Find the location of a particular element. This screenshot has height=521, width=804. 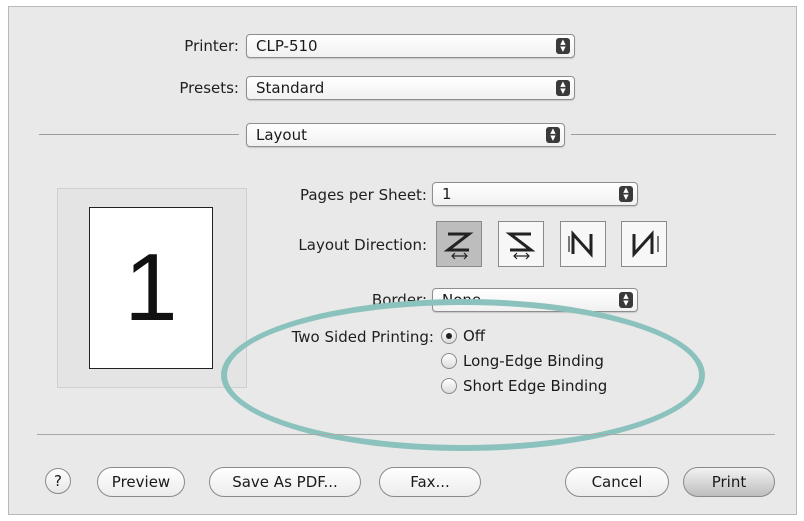

two-sided-off-option: Off is located at coordinates (463, 336).